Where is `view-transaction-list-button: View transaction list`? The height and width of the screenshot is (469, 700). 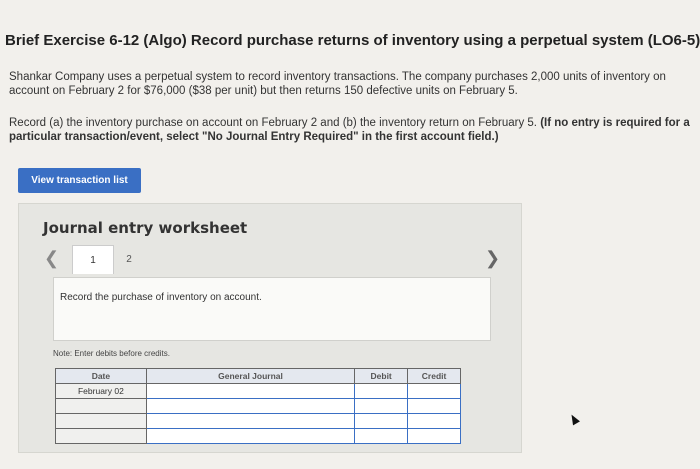
view-transaction-list-button: View transaction list is located at coordinates (79, 180).